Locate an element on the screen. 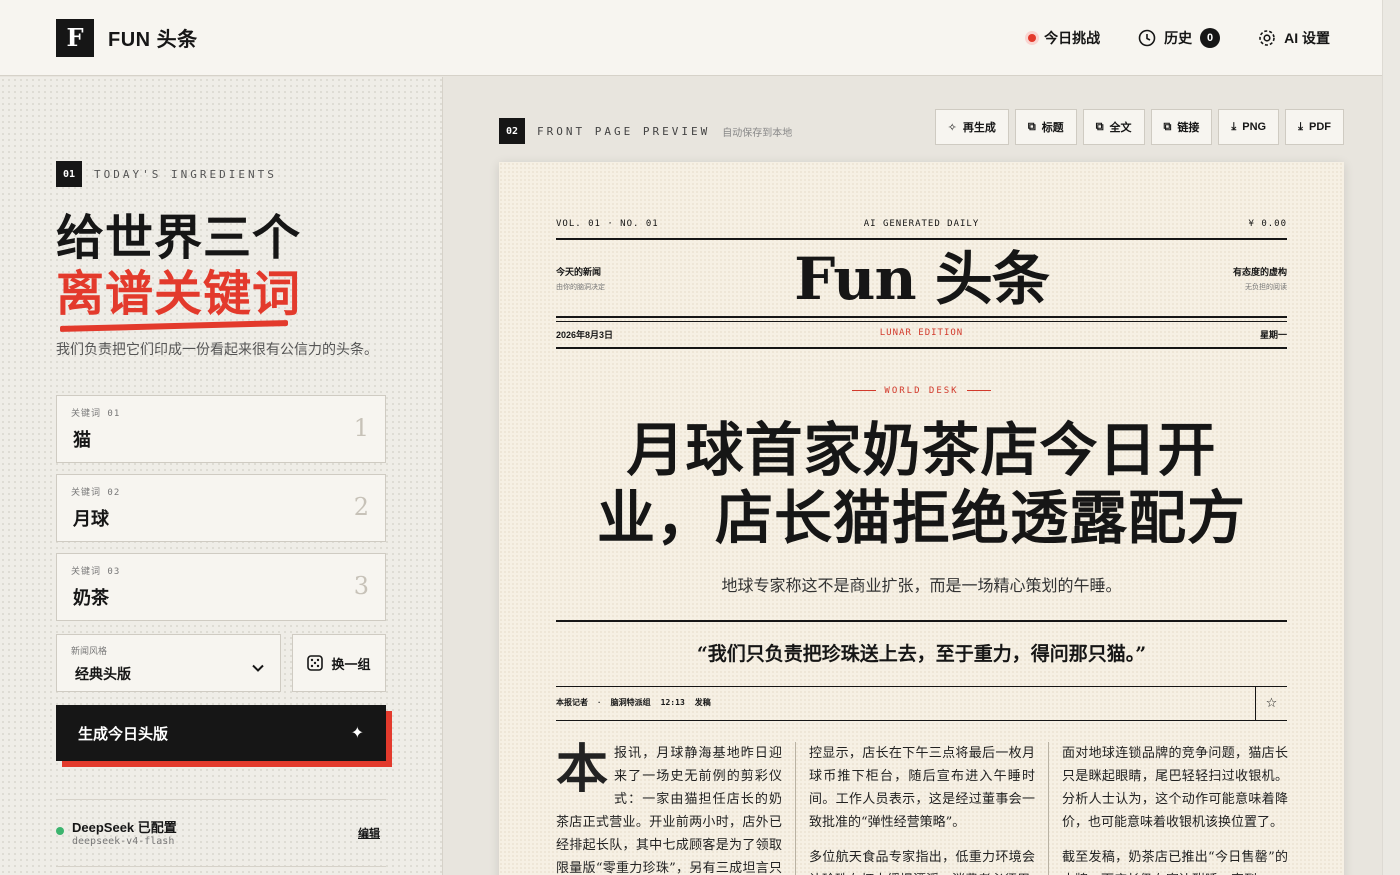 The height and width of the screenshot is (875, 1400). hero-title-line1: 给世界三个 is located at coordinates (179, 238).